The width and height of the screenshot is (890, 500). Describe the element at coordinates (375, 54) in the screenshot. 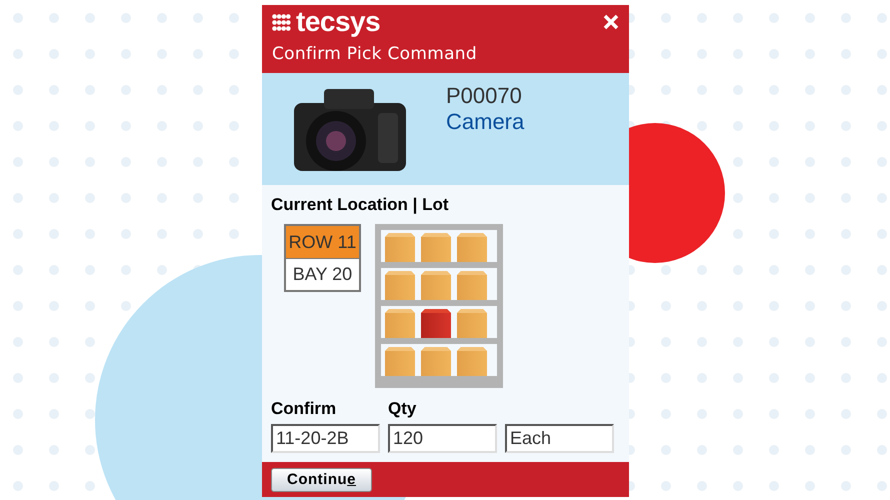

I see `dialog-title: Confirm Pick Command` at that location.